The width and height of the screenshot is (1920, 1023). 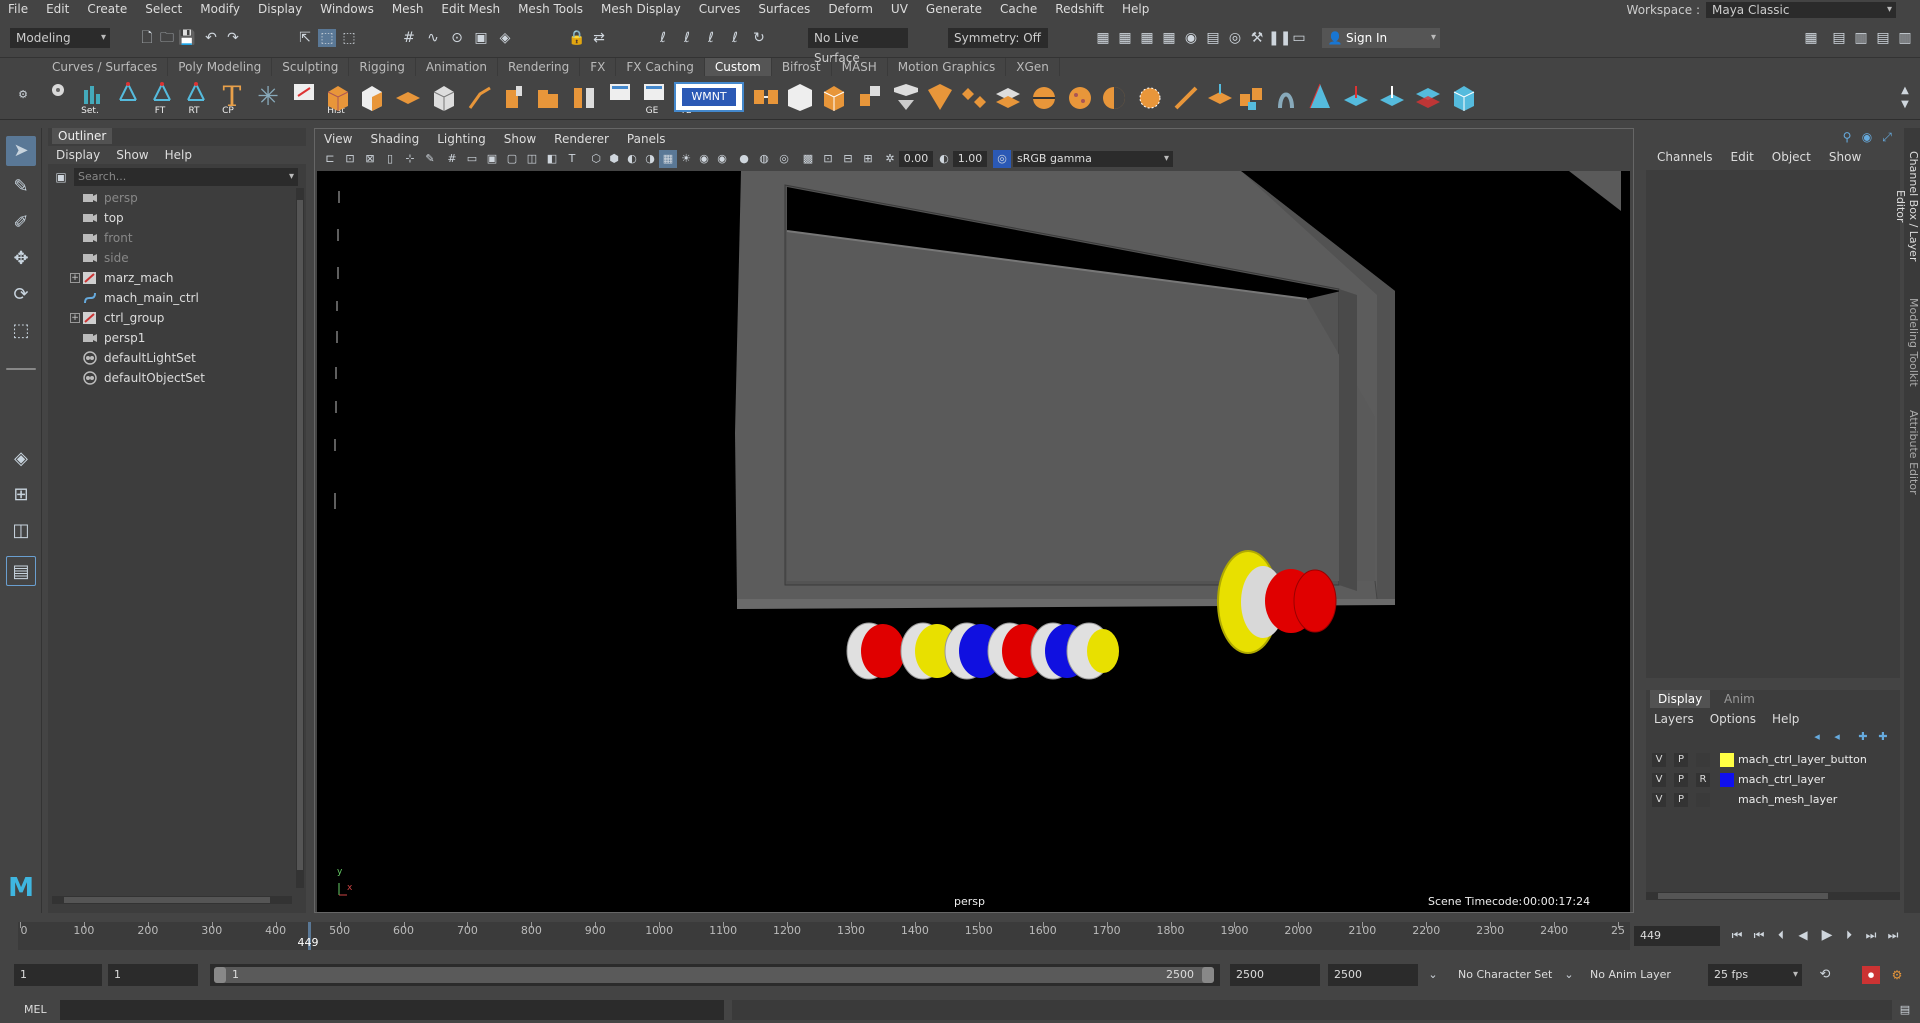 I want to click on shelf-tool-h-button, so click(x=1008, y=97).